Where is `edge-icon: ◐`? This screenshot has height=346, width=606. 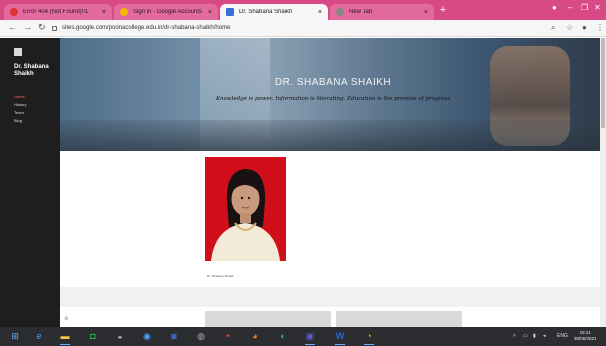
edge-icon: ◐ is located at coordinates (283, 336).